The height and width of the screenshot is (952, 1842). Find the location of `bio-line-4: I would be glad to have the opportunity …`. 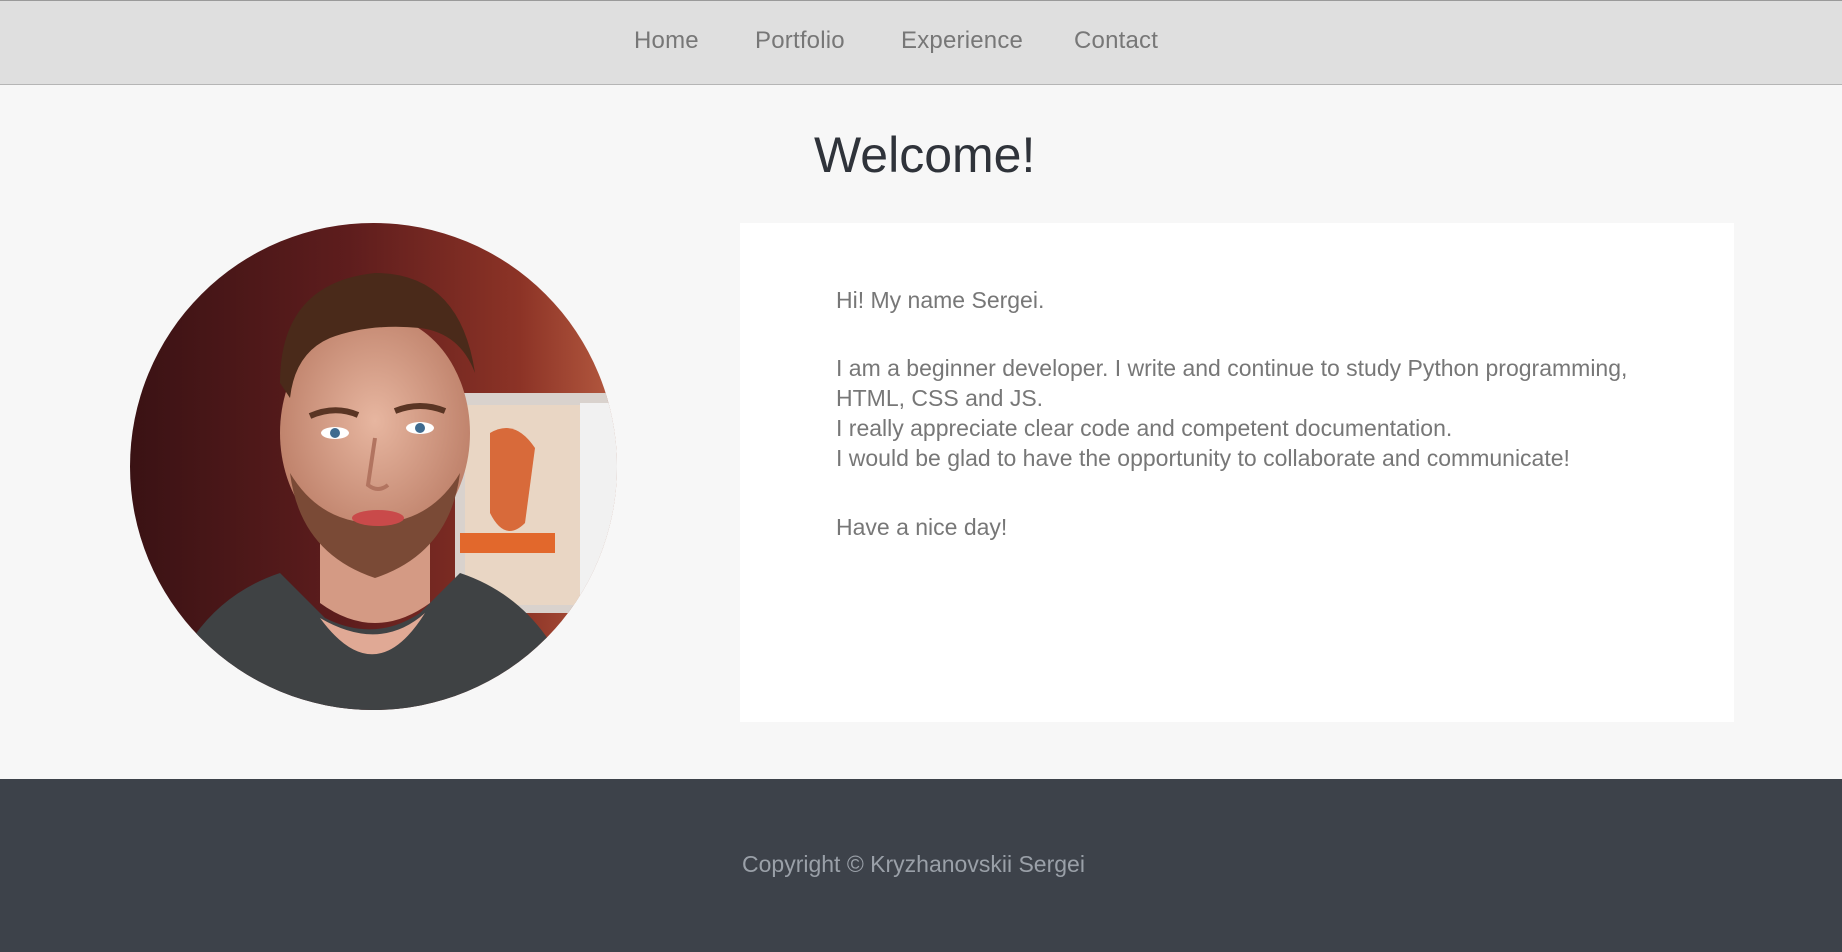

bio-line-4: I would be glad to have the opportunity … is located at coordinates (1203, 458).